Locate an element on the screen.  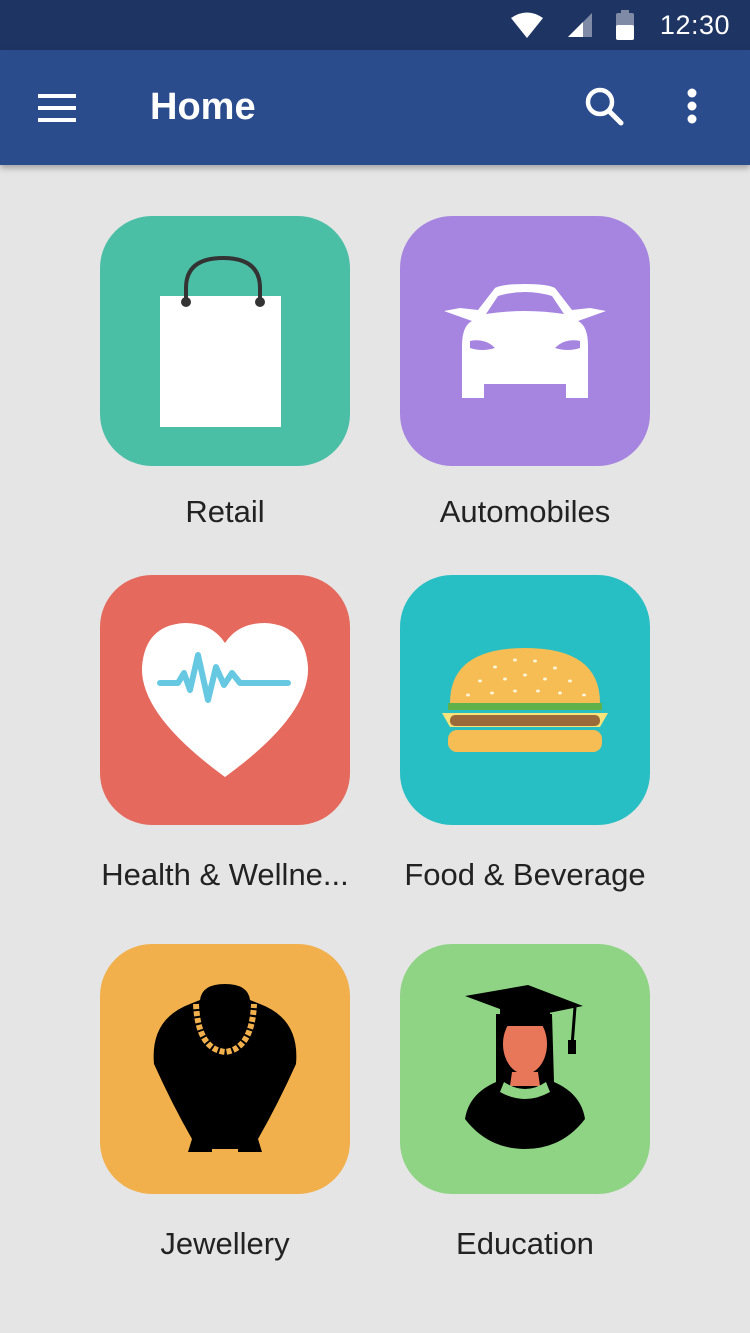
category-tile-jewellery: Jewellery is located at coordinates (225, 1102).